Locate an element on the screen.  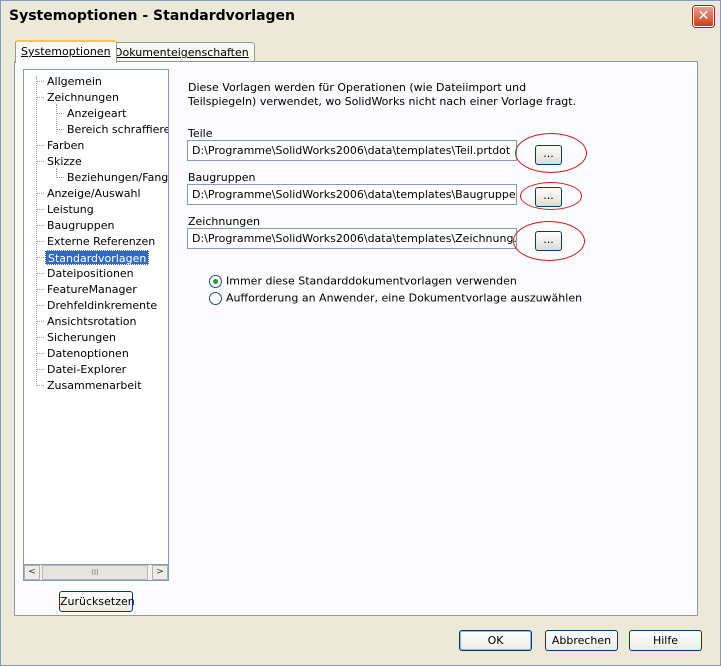
tab-label: Systemoptionen is located at coordinates (66, 51).